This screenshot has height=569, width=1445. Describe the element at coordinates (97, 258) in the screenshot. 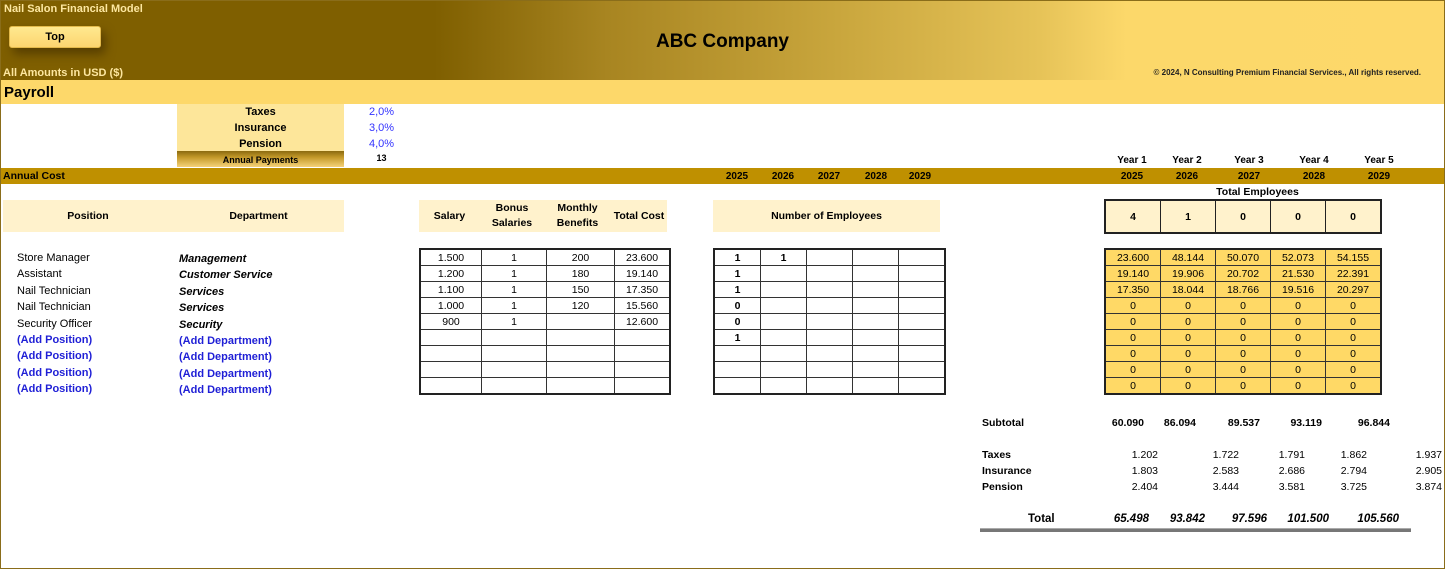

I see `position-name: Store Manager` at that location.